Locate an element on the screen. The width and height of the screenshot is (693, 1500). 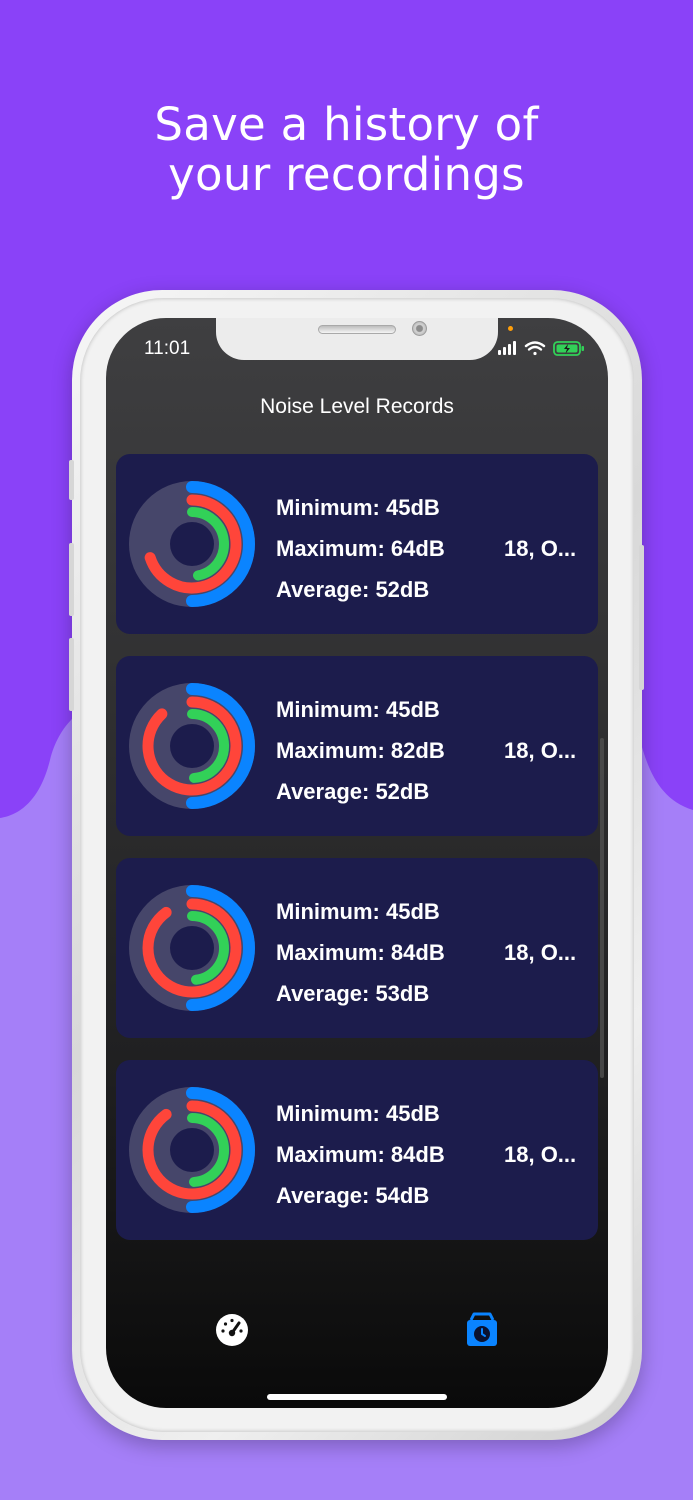
silent-switch is located at coordinates (71, 480).